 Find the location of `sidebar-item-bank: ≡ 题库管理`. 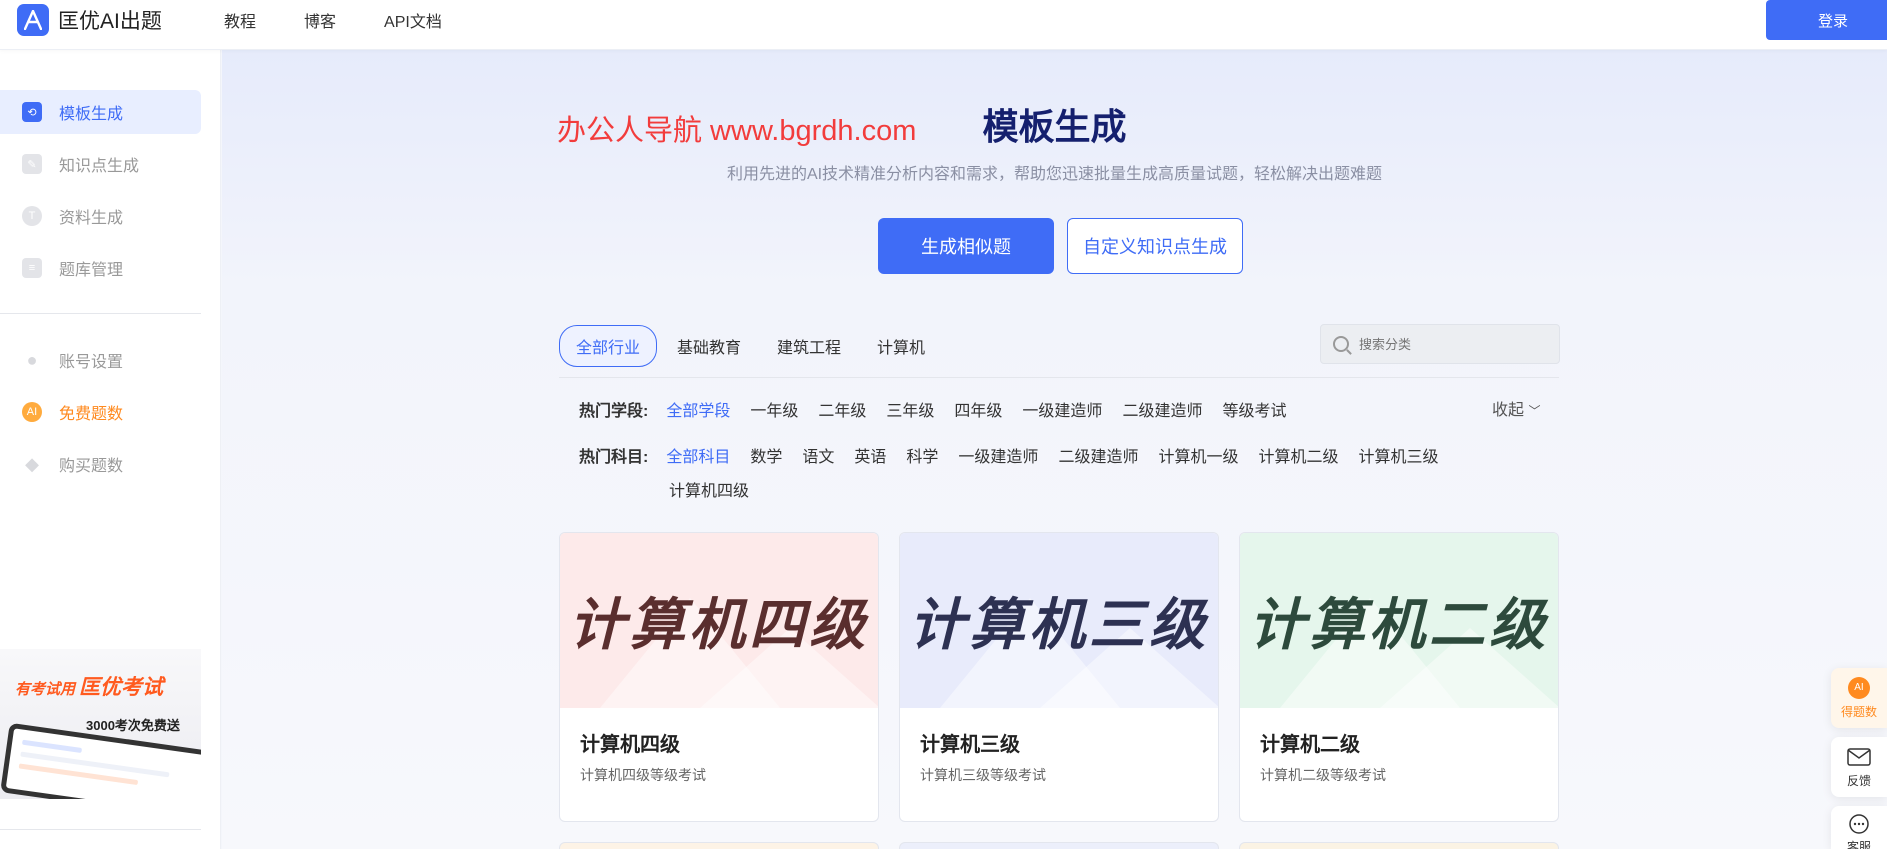

sidebar-item-bank: ≡ 题库管理 is located at coordinates (100, 268).